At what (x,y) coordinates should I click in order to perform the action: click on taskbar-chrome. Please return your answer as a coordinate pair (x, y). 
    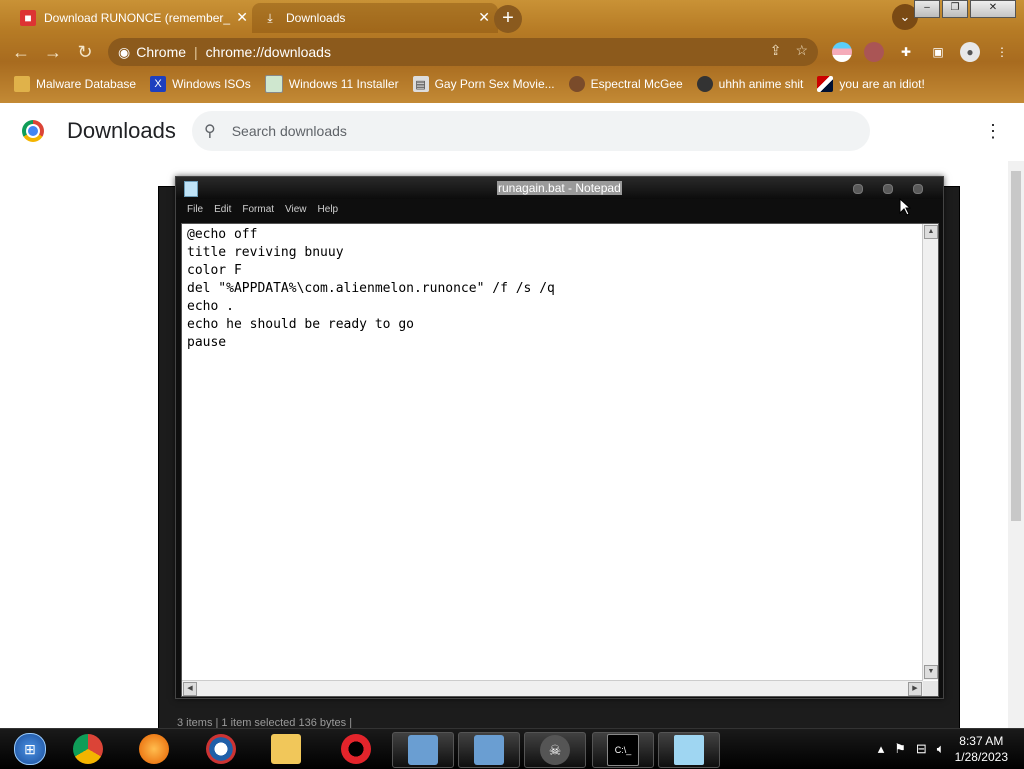
    Looking at the image, I should click on (88, 749).